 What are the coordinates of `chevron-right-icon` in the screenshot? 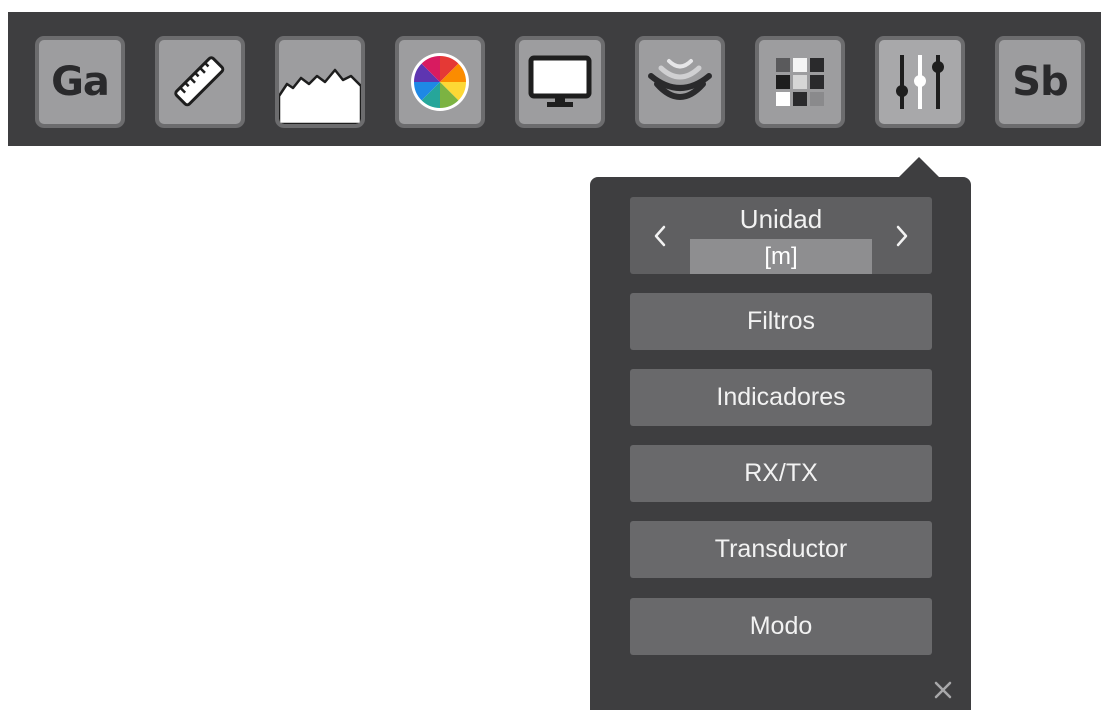 It's located at (902, 235).